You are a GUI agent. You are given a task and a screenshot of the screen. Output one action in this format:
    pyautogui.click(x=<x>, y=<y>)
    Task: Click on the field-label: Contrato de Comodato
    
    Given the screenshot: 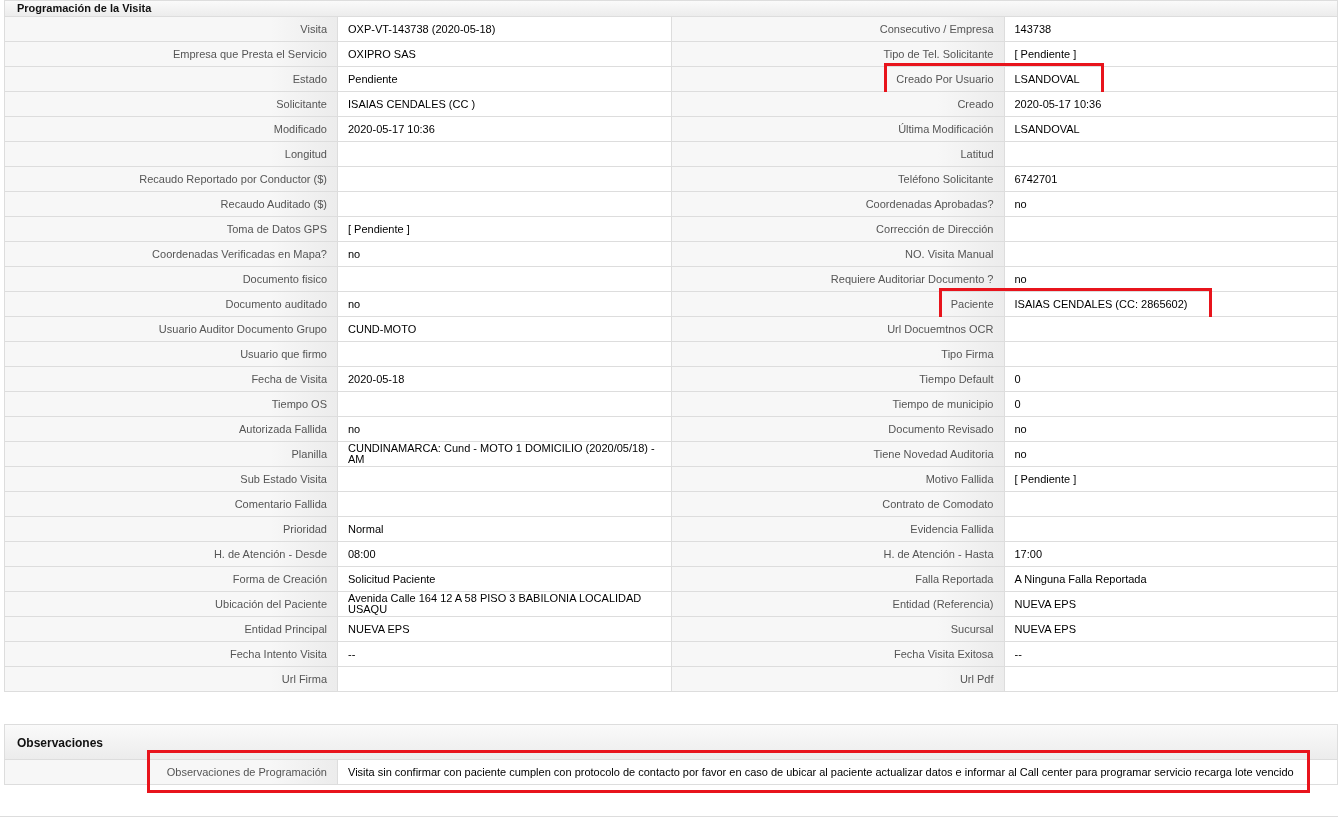 What is the action you would take?
    pyautogui.click(x=838, y=504)
    